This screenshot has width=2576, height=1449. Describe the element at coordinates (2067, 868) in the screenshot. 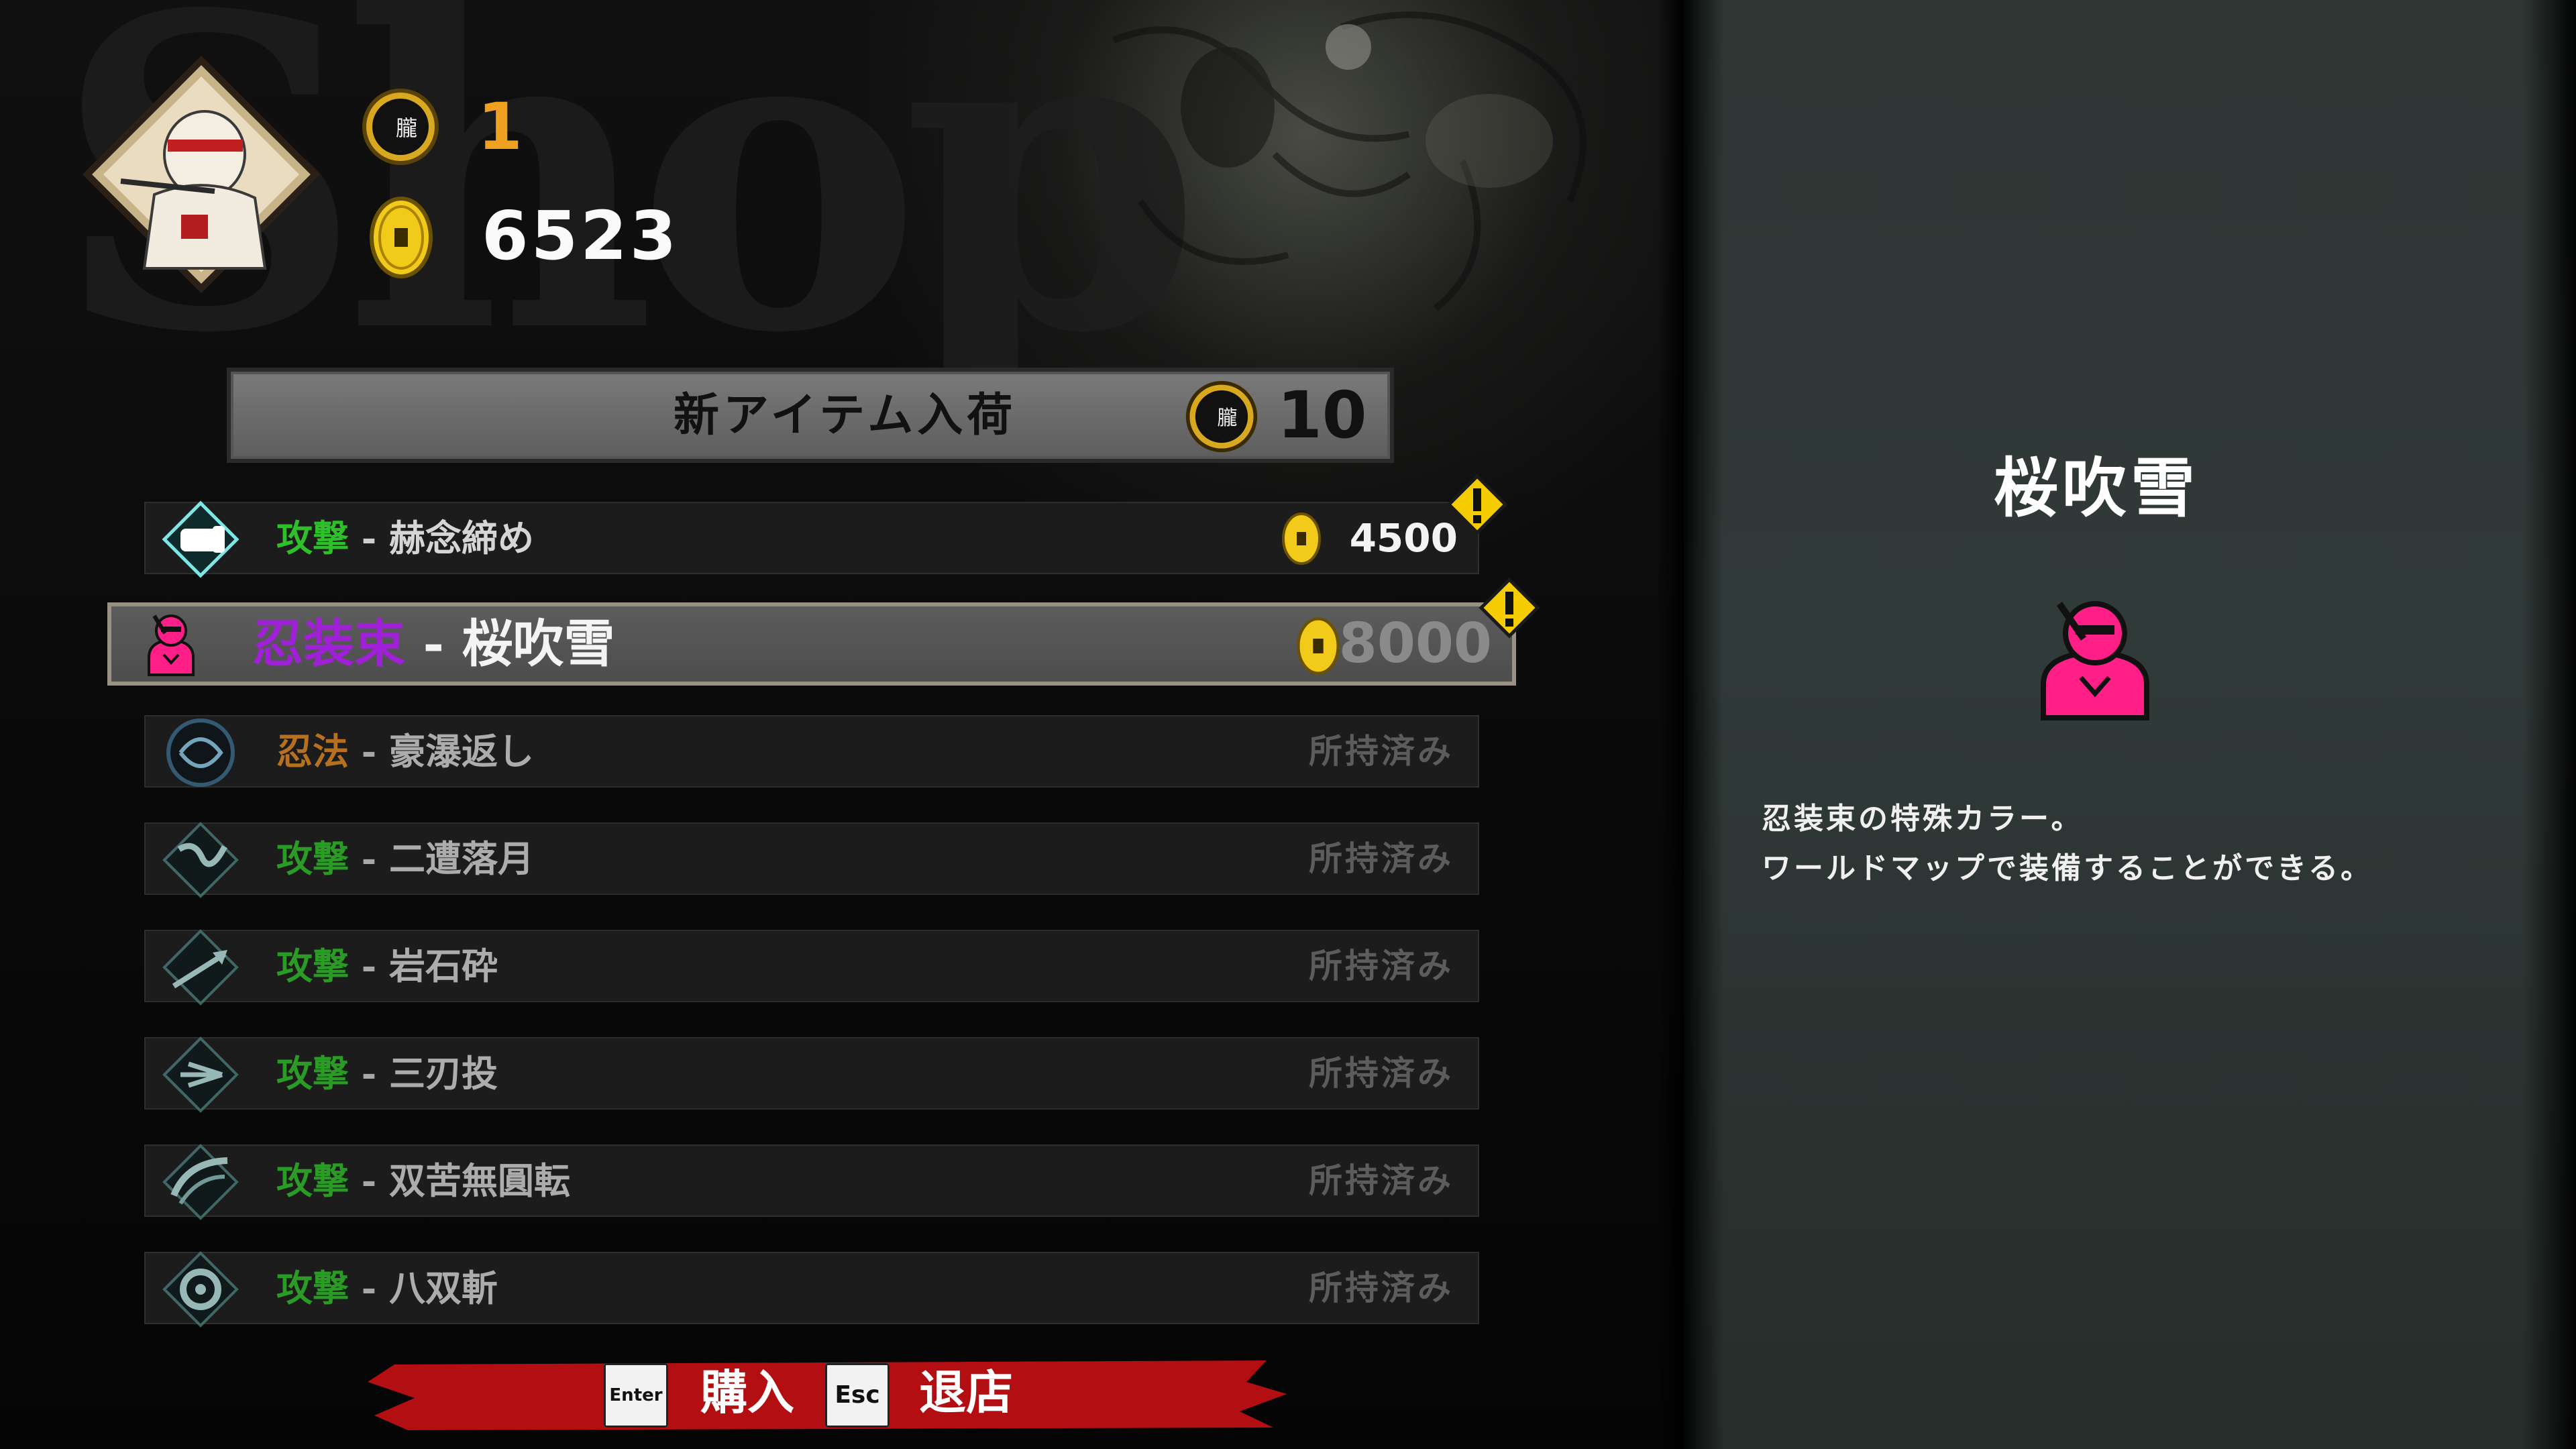

I see `detail-description-line: ワールドマップで装備することができる。` at that location.